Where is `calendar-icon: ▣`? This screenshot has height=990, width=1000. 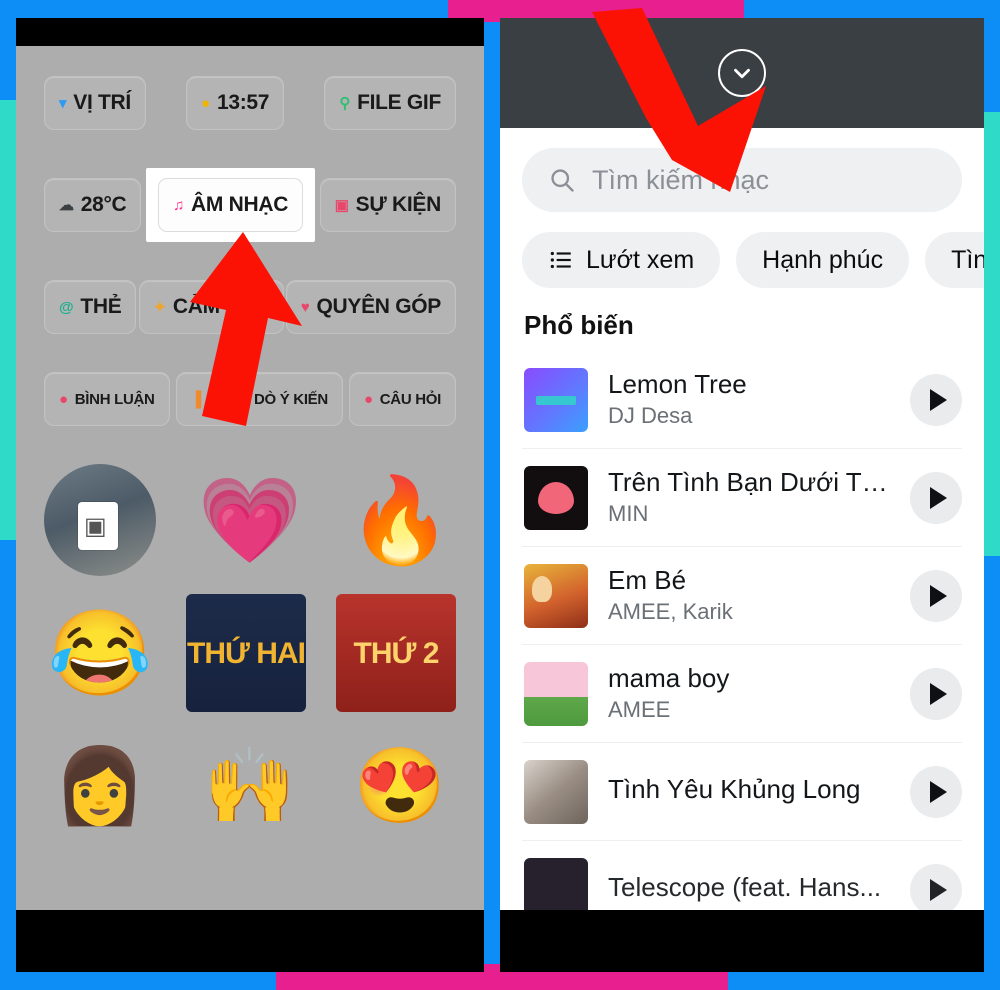 calendar-icon: ▣ is located at coordinates (341, 205).